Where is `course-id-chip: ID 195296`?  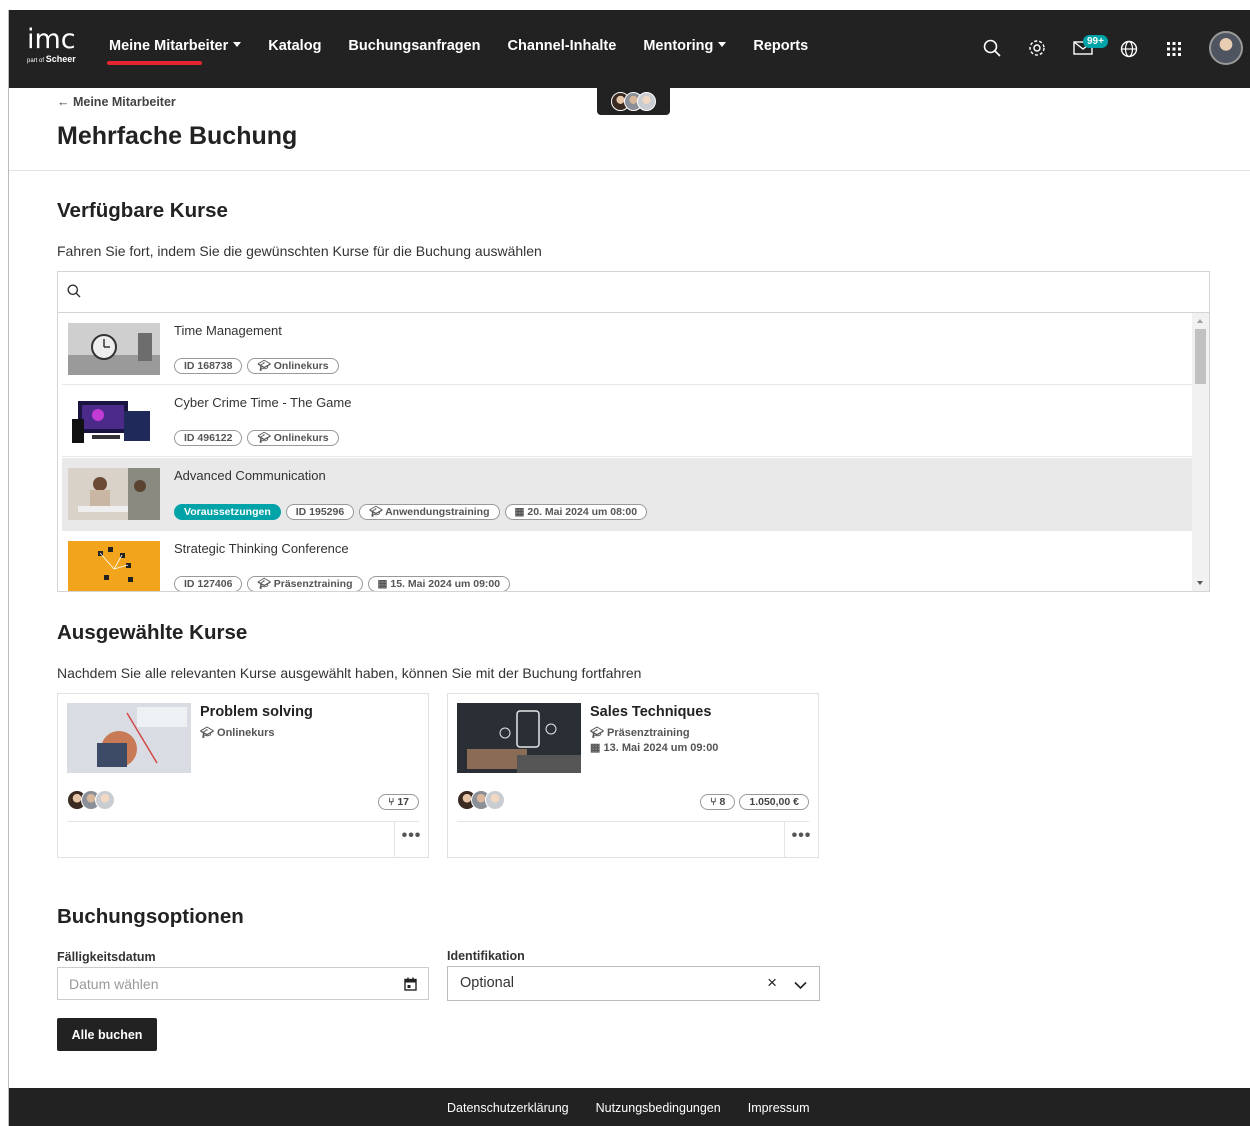 course-id-chip: ID 195296 is located at coordinates (320, 512).